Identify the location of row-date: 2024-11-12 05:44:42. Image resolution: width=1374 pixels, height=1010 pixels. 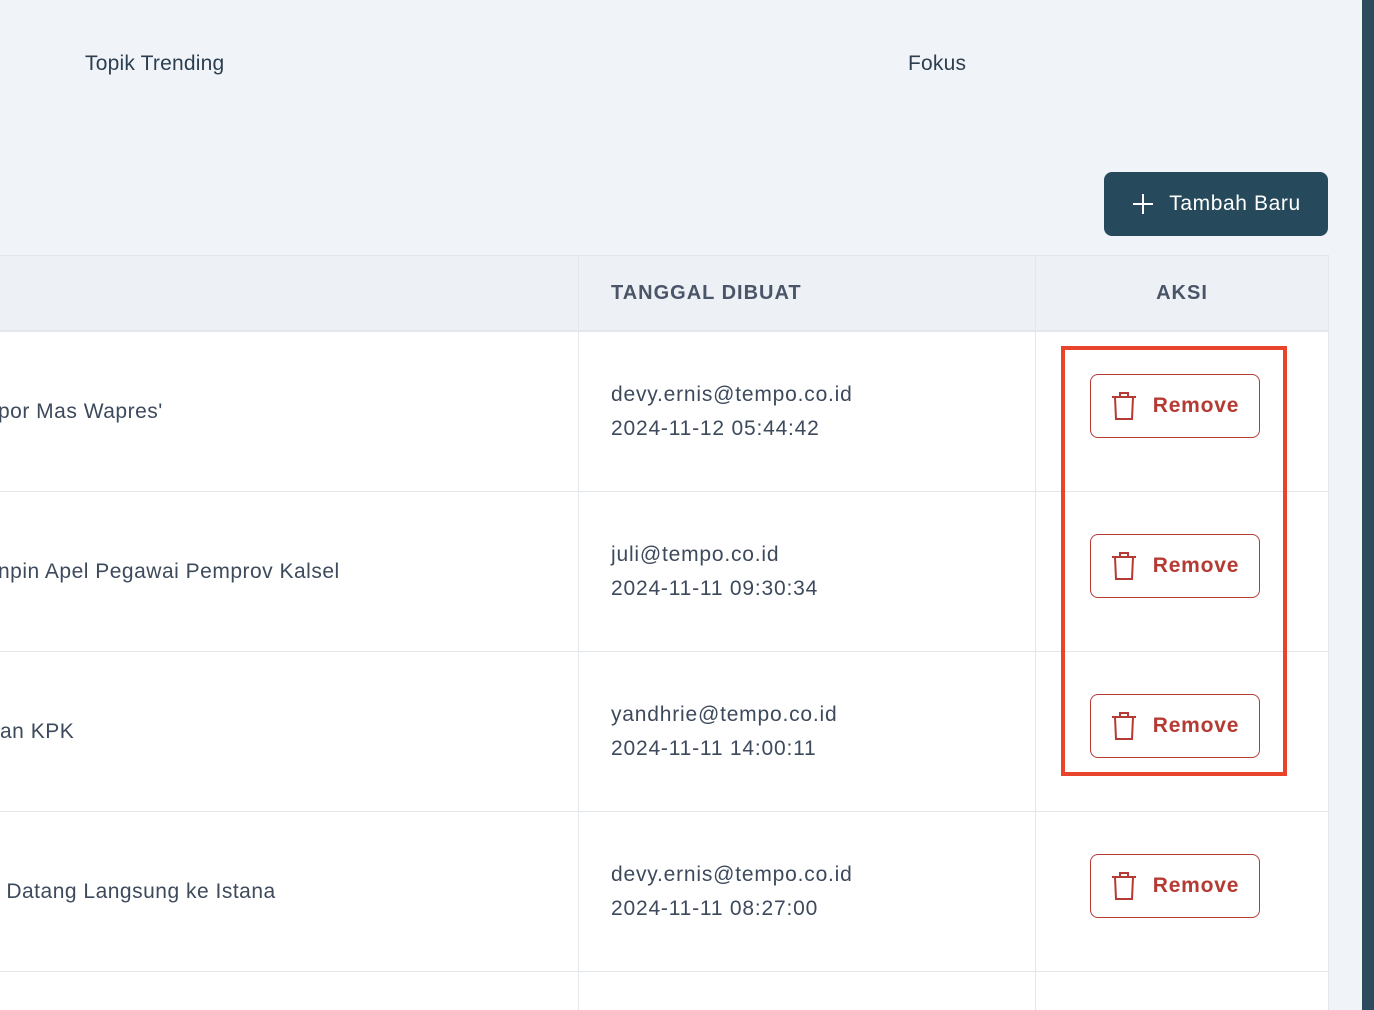
(715, 428).